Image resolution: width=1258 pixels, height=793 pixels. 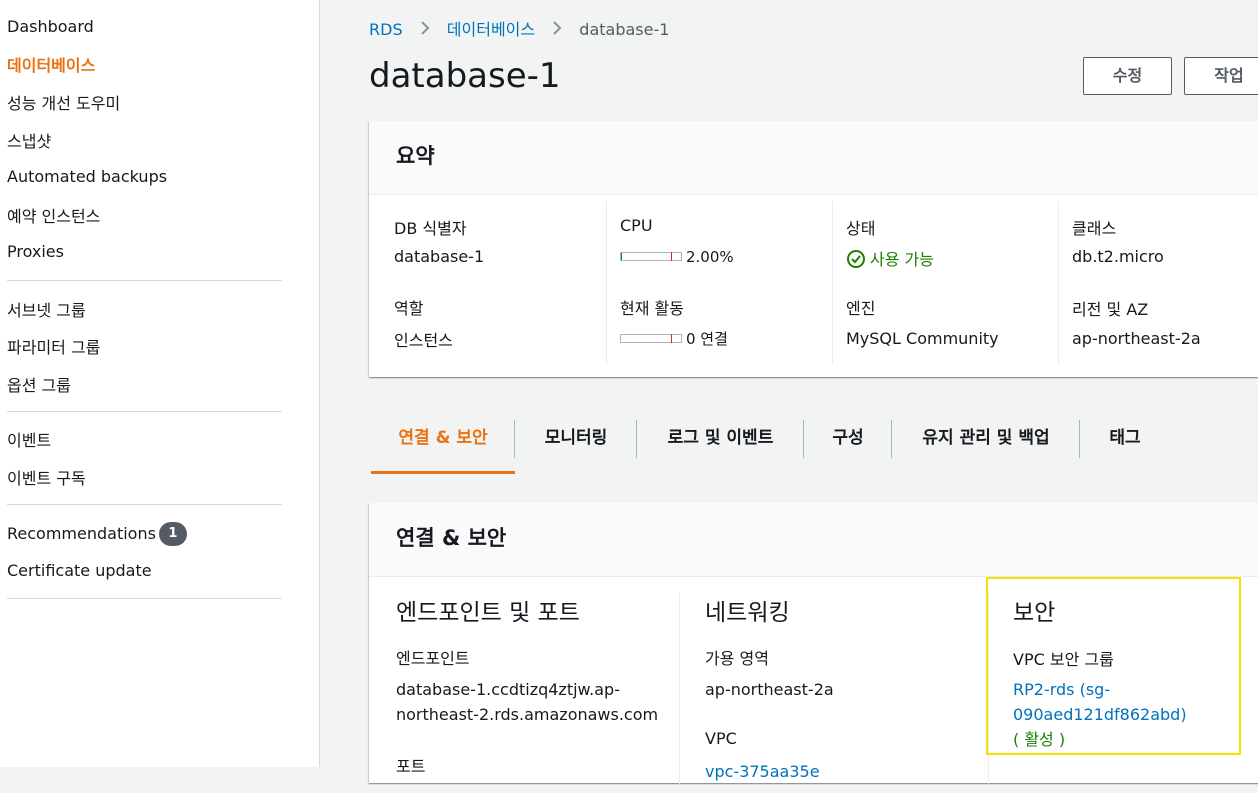 What do you see at coordinates (29, 439) in the screenshot?
I see `sidebar-item-events: 이벤트` at bounding box center [29, 439].